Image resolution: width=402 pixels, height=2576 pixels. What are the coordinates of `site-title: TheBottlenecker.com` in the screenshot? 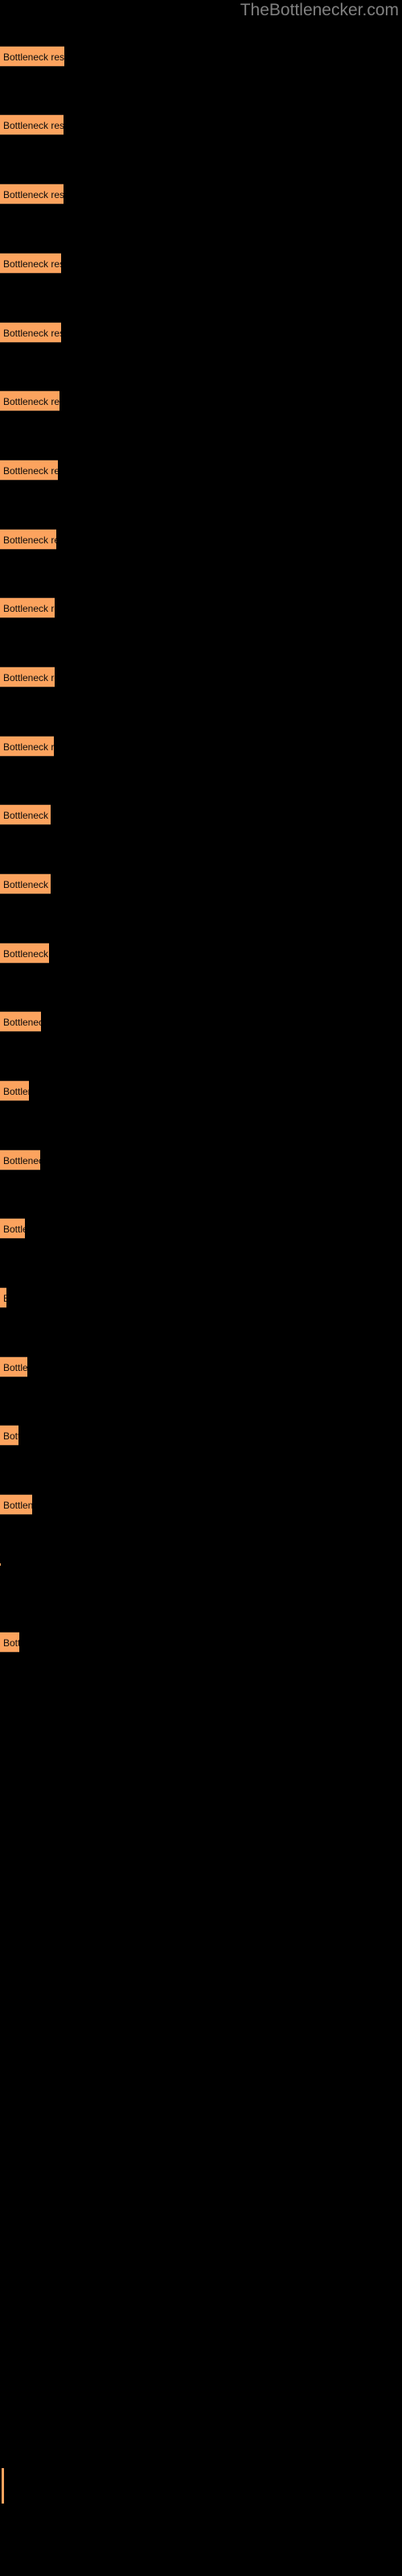 It's located at (319, 10).